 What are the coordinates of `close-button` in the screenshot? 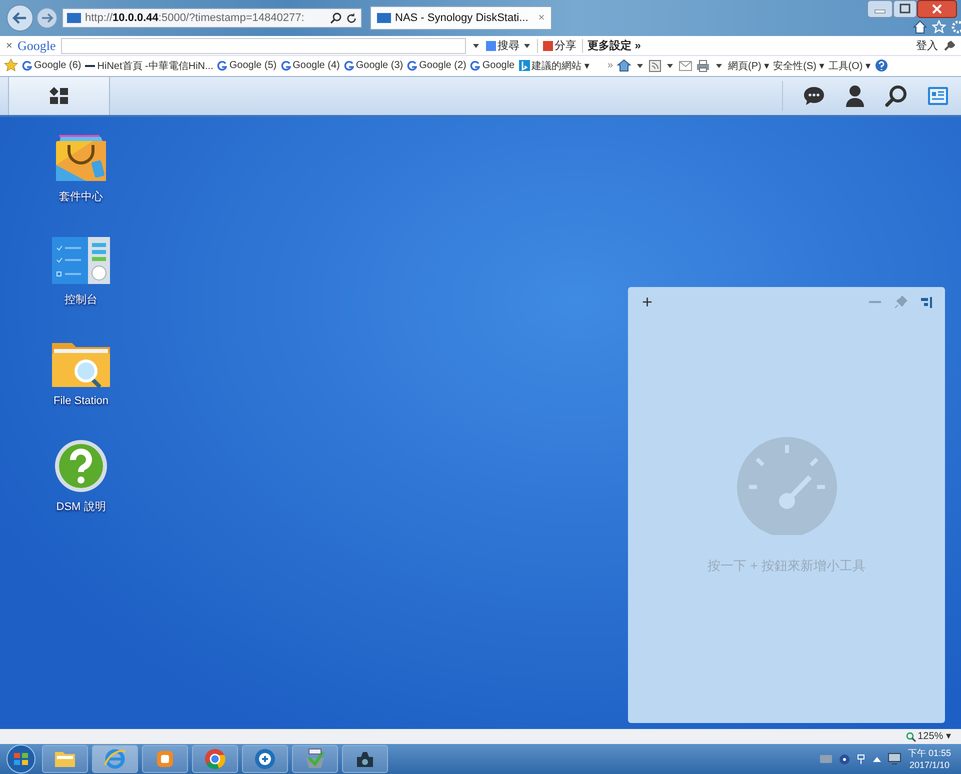 It's located at (937, 9).